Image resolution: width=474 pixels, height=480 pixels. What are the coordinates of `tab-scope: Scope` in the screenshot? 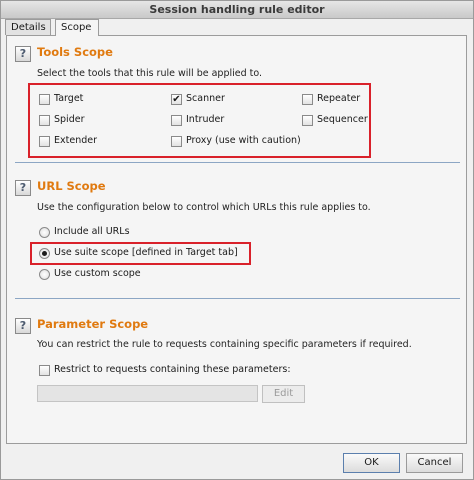 It's located at (77, 27).